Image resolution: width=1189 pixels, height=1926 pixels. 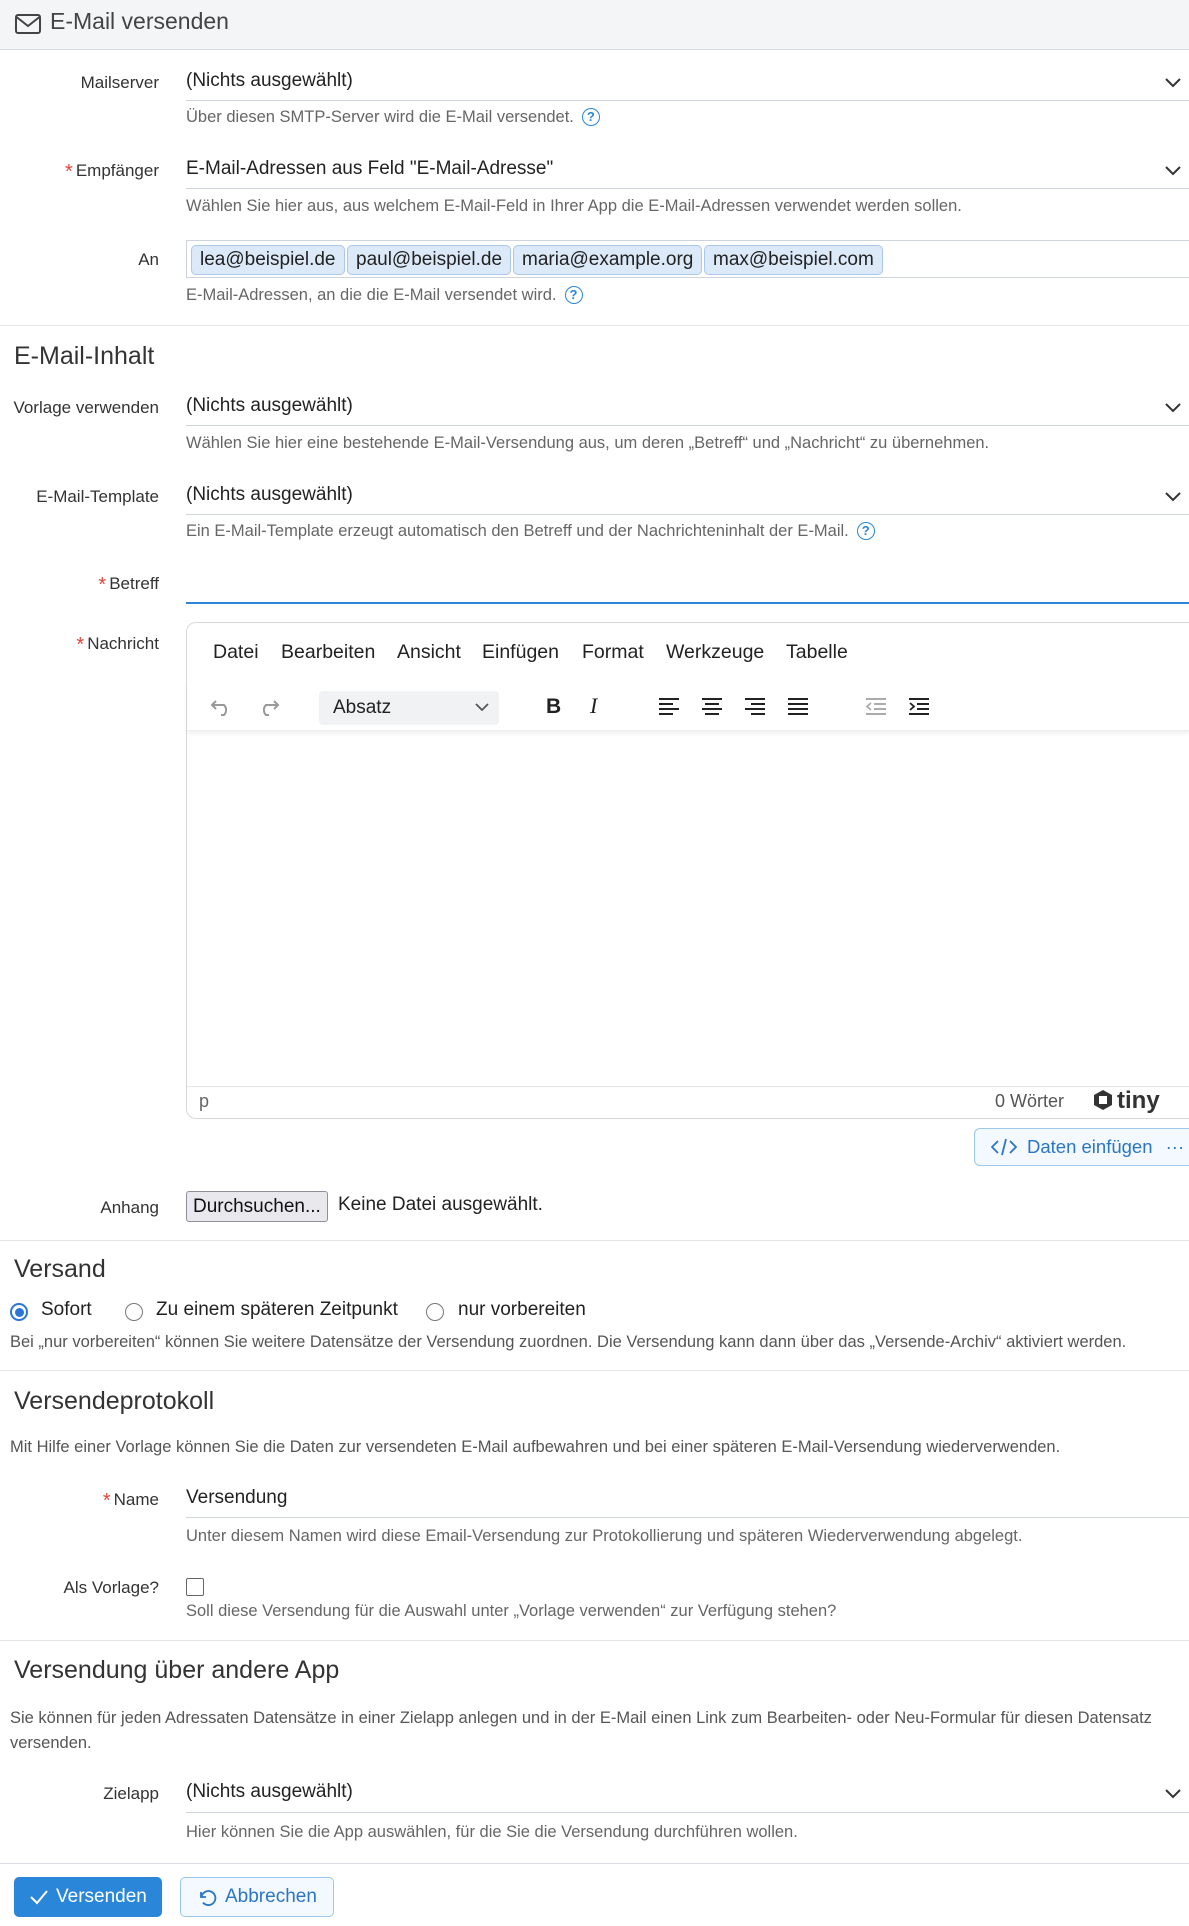 What do you see at coordinates (594, 25) in the screenshot?
I see `dialog-header: E-Mail versenden` at bounding box center [594, 25].